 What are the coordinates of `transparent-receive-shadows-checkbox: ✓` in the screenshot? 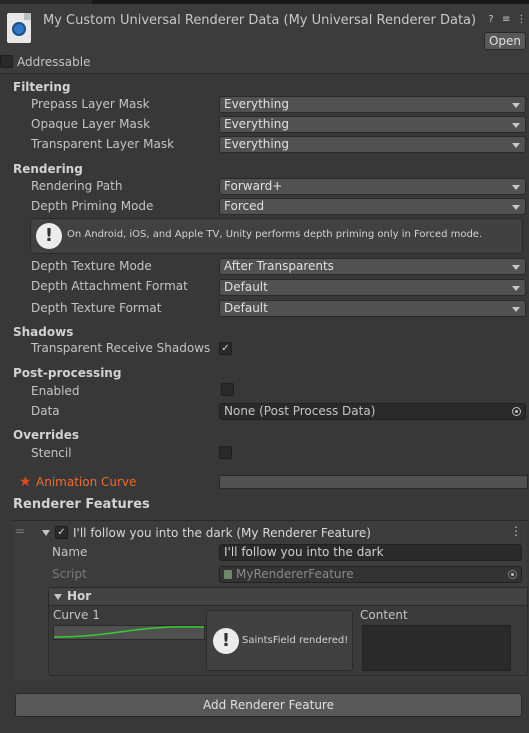 It's located at (225, 348).